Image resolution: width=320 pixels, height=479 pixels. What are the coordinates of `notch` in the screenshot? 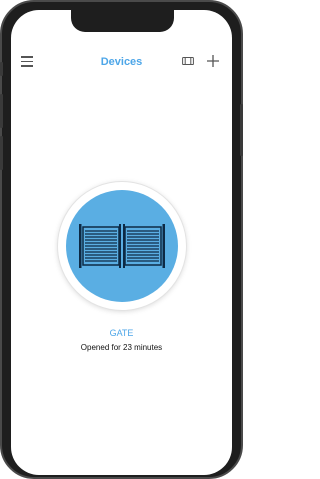 It's located at (122, 21).